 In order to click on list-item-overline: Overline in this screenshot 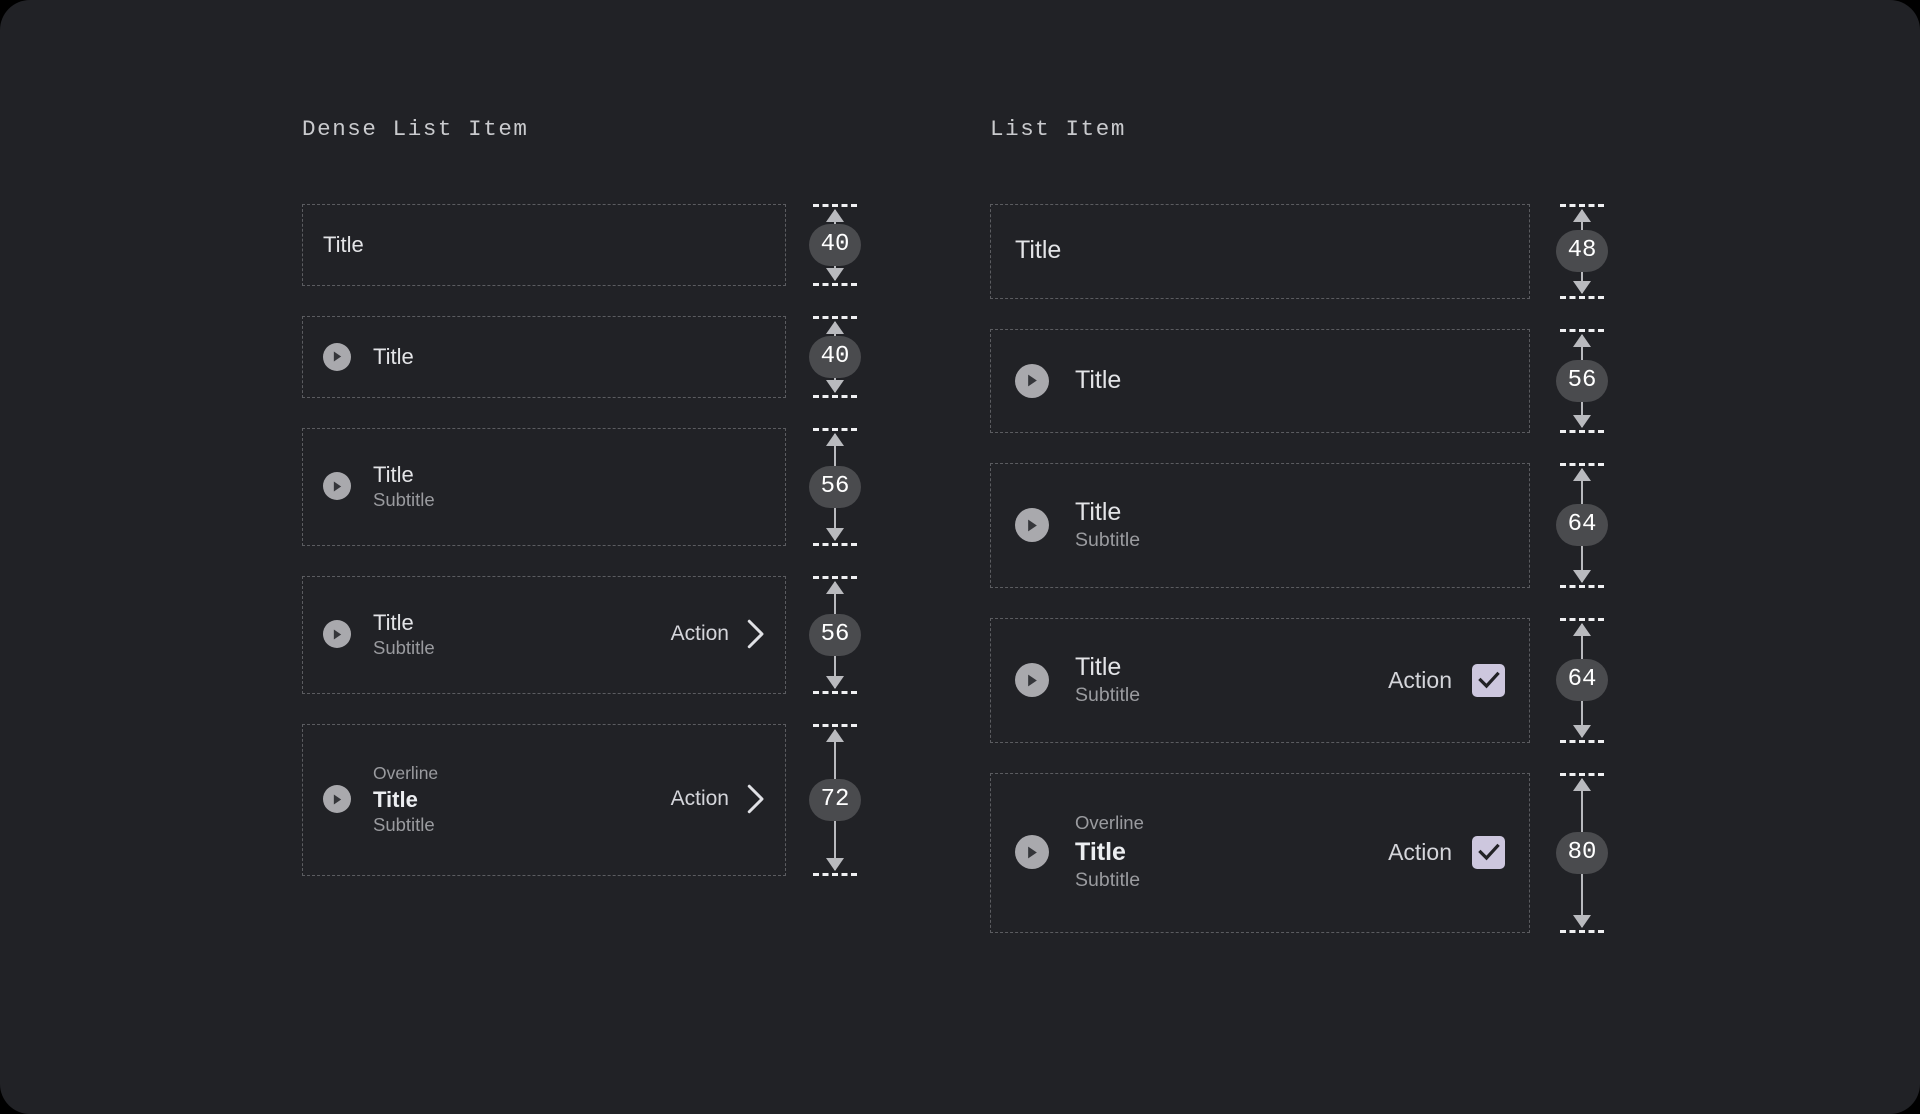, I will do `click(1109, 823)`.